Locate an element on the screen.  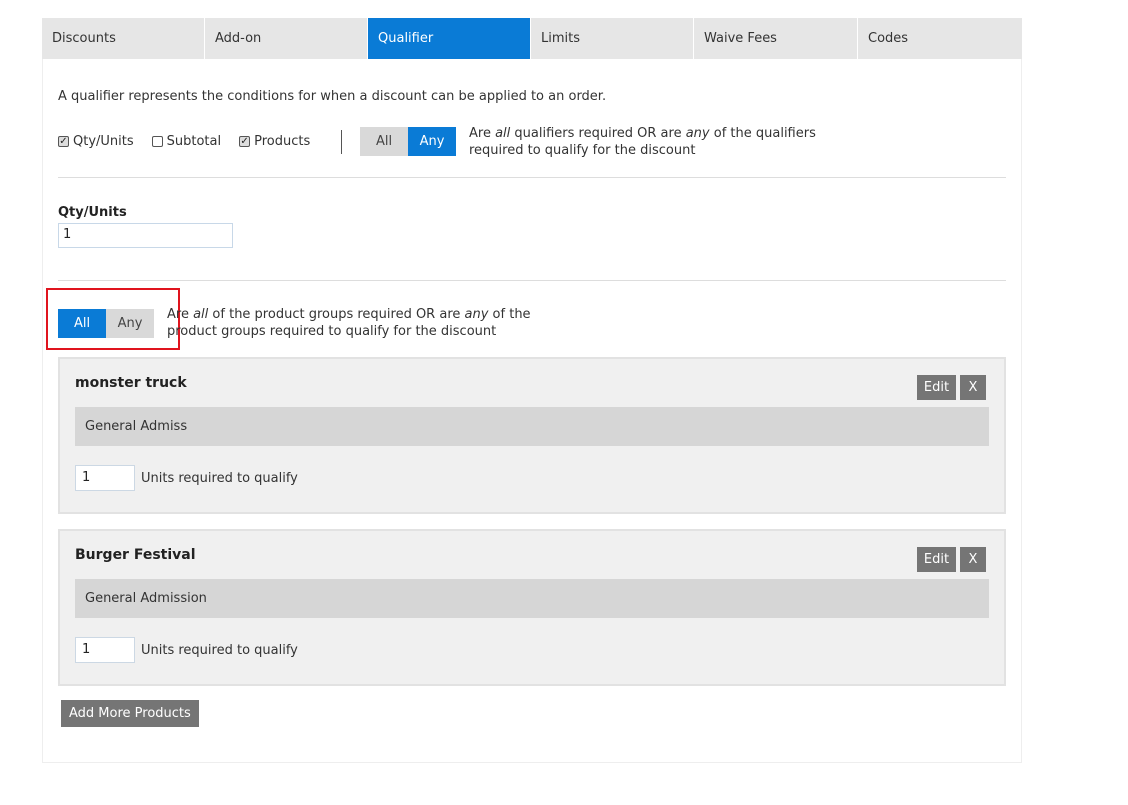
hint-text: of the is located at coordinates (509, 314).